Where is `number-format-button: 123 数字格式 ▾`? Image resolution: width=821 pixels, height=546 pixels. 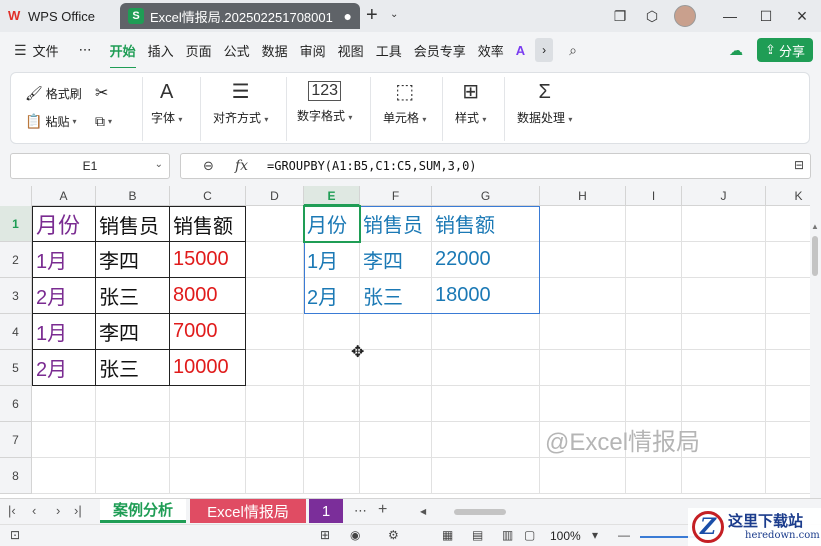 number-format-button: 123 数字格式 ▾ is located at coordinates (324, 102).